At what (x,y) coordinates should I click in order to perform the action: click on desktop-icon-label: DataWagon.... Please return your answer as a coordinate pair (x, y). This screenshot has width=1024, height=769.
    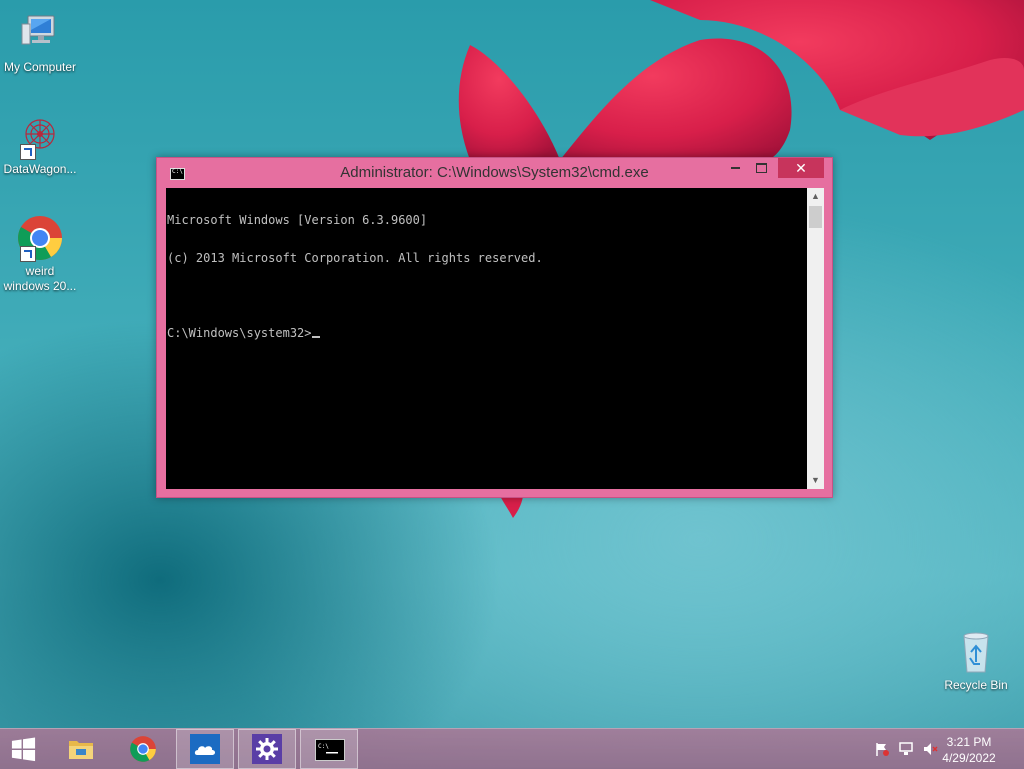
    Looking at the image, I should click on (40, 169).